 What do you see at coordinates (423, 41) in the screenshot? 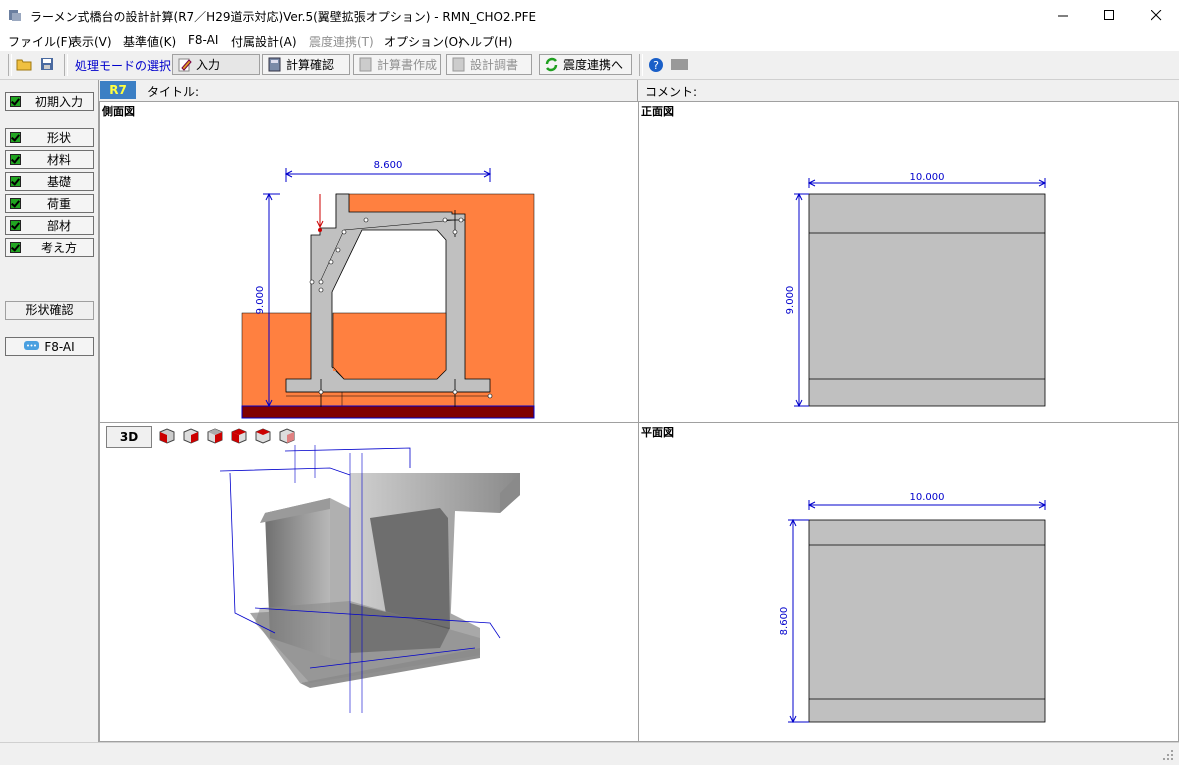
I see `menu-option: オプション(O)` at bounding box center [423, 41].